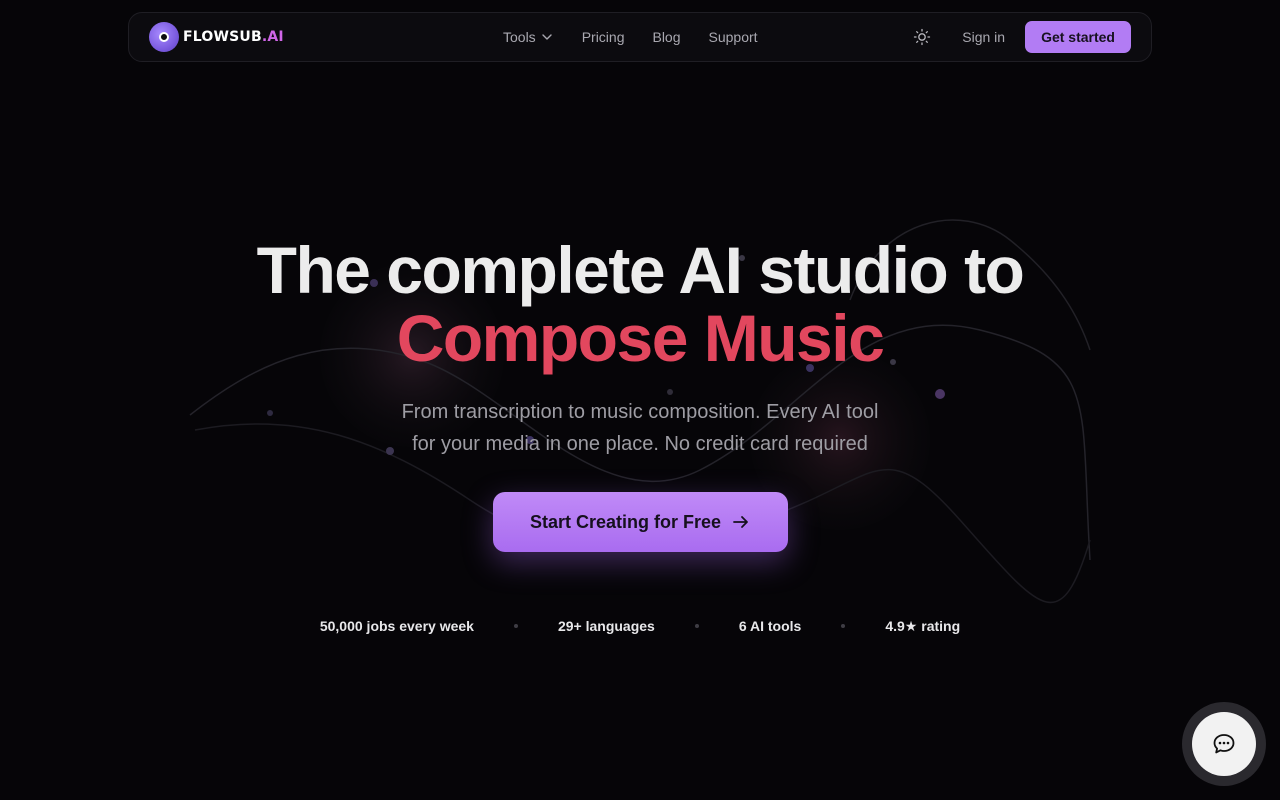 Image resolution: width=1280 pixels, height=800 pixels. Describe the element at coordinates (546, 37) in the screenshot. I see `chevron-down-icon` at that location.